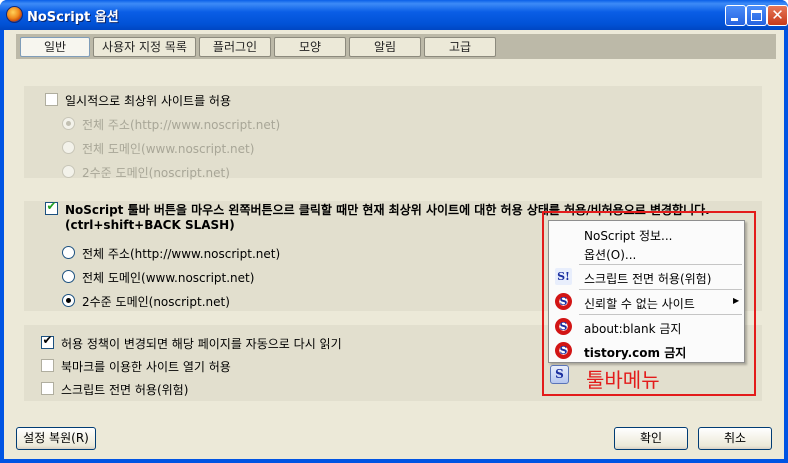  Describe the element at coordinates (168, 278) in the screenshot. I see `toolbar-click-full-domain-label: 전체 도메인(www.noscript.net)` at that location.